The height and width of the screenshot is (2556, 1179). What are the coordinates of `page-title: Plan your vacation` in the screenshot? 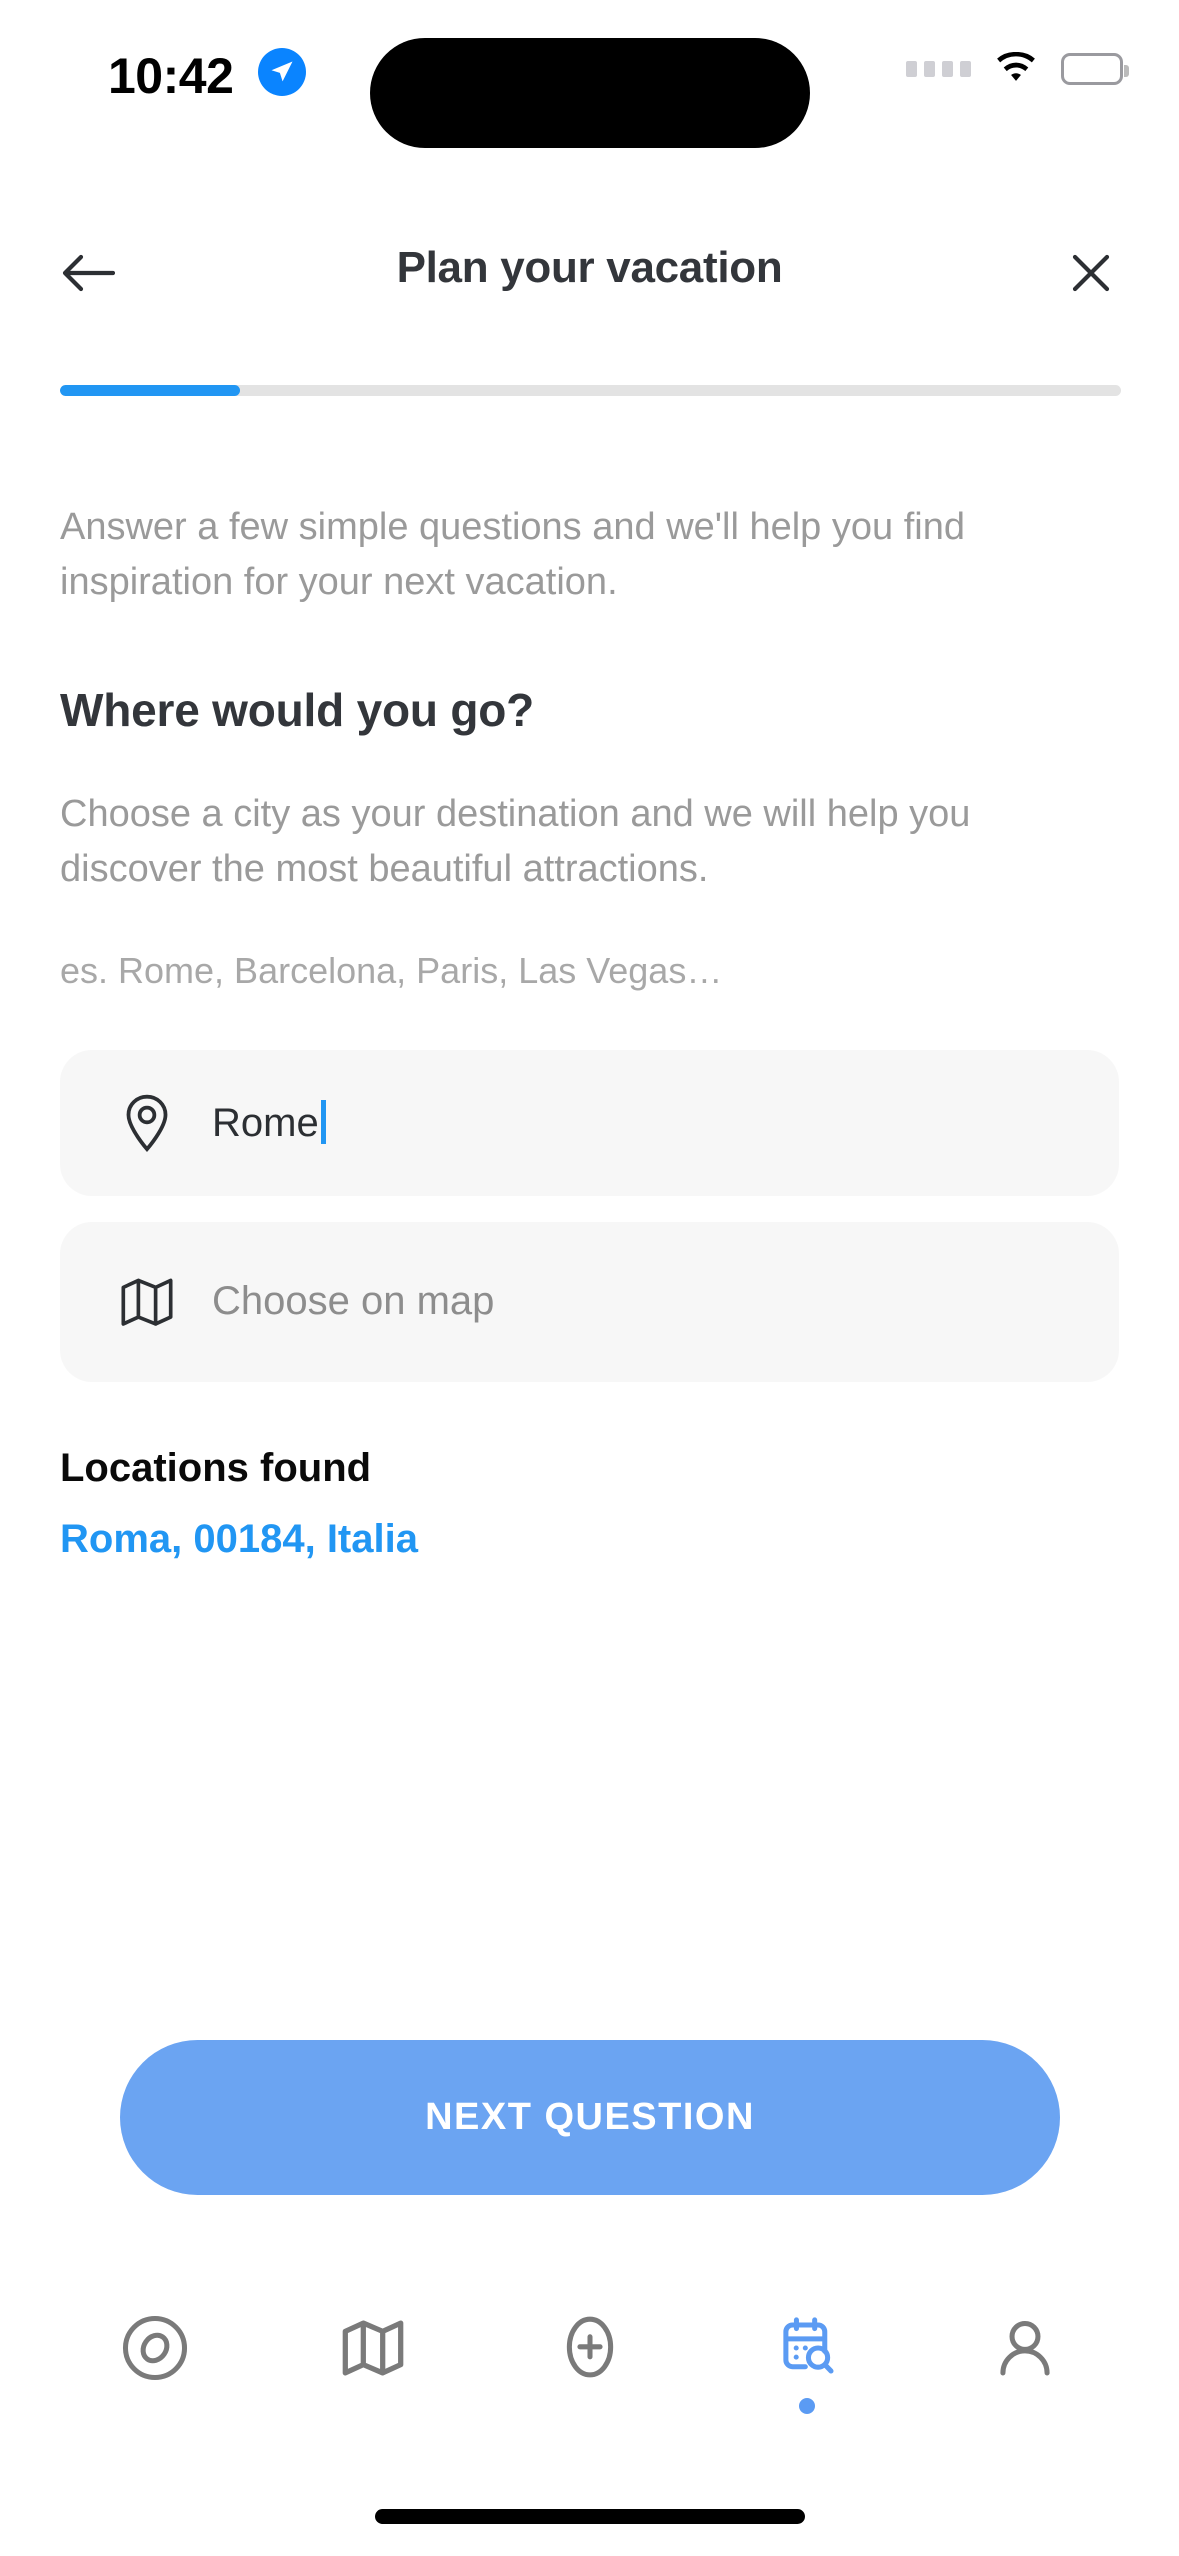 It's located at (589, 267).